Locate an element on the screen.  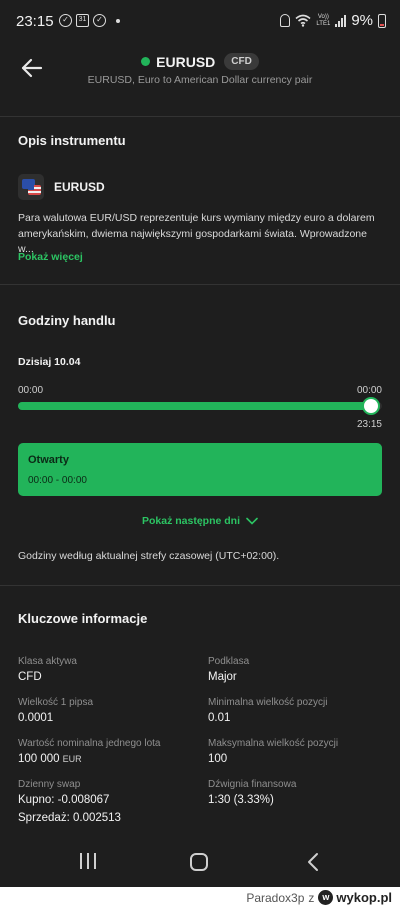
trading-hours-progress is located at coordinates (194, 406).